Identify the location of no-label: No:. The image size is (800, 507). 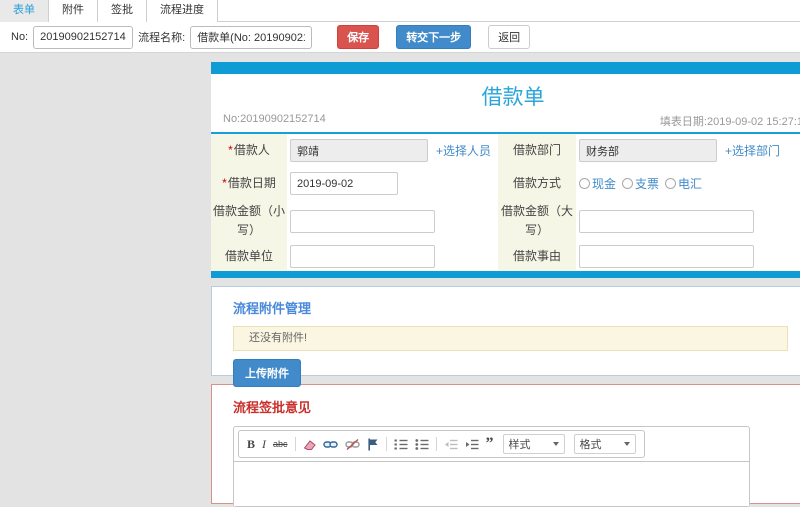
(20, 37).